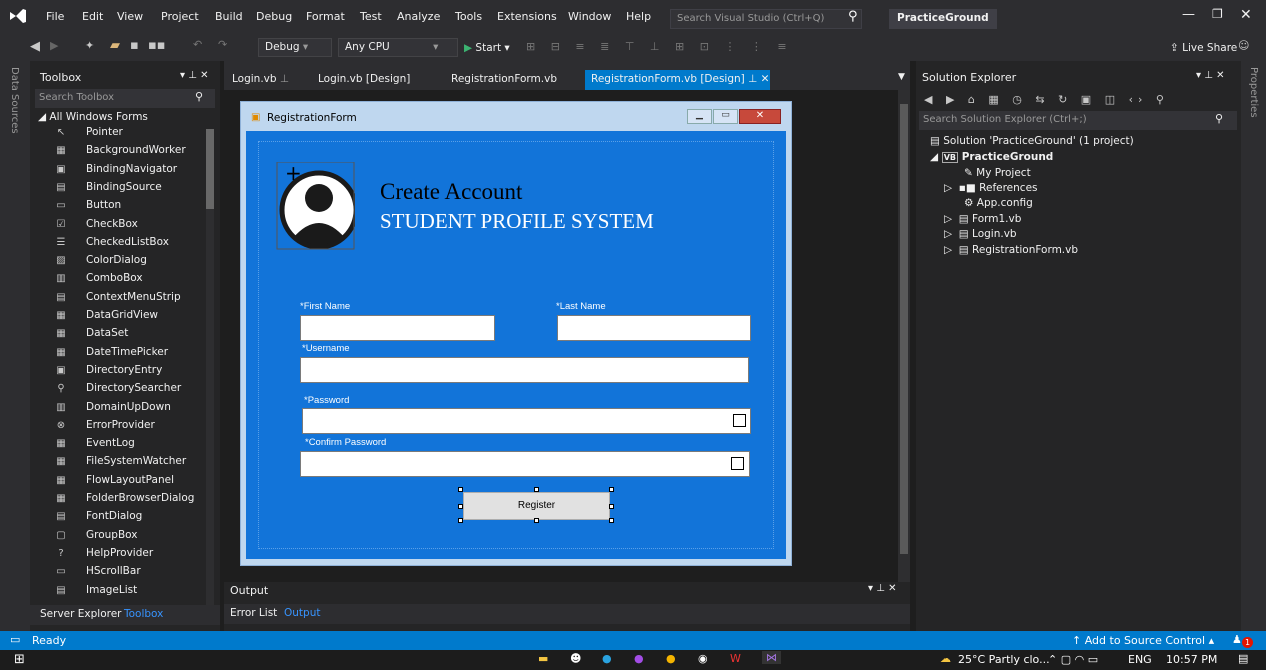 Image resolution: width=1266 pixels, height=670 pixels. What do you see at coordinates (134, 483) in the screenshot?
I see `toolbox-item: ▦ FlowLayoutPanel` at bounding box center [134, 483].